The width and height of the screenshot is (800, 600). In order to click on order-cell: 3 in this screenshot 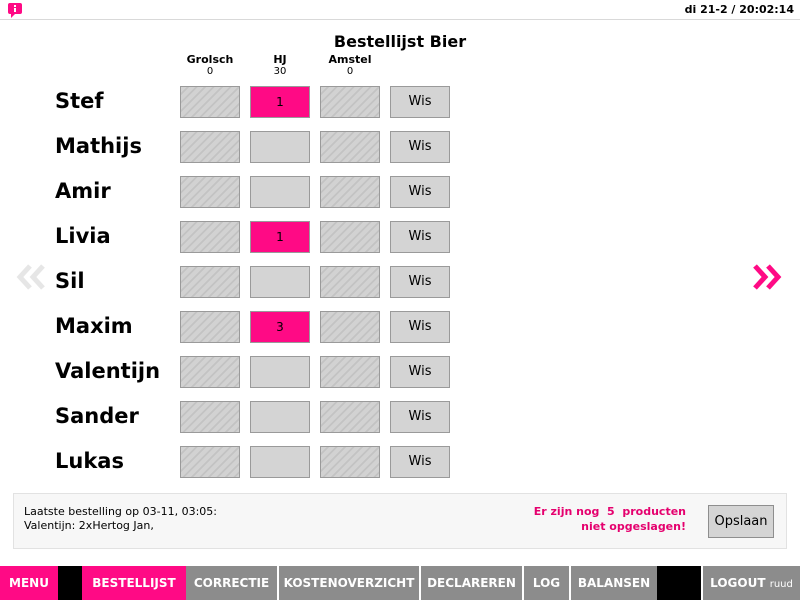, I will do `click(280, 327)`.